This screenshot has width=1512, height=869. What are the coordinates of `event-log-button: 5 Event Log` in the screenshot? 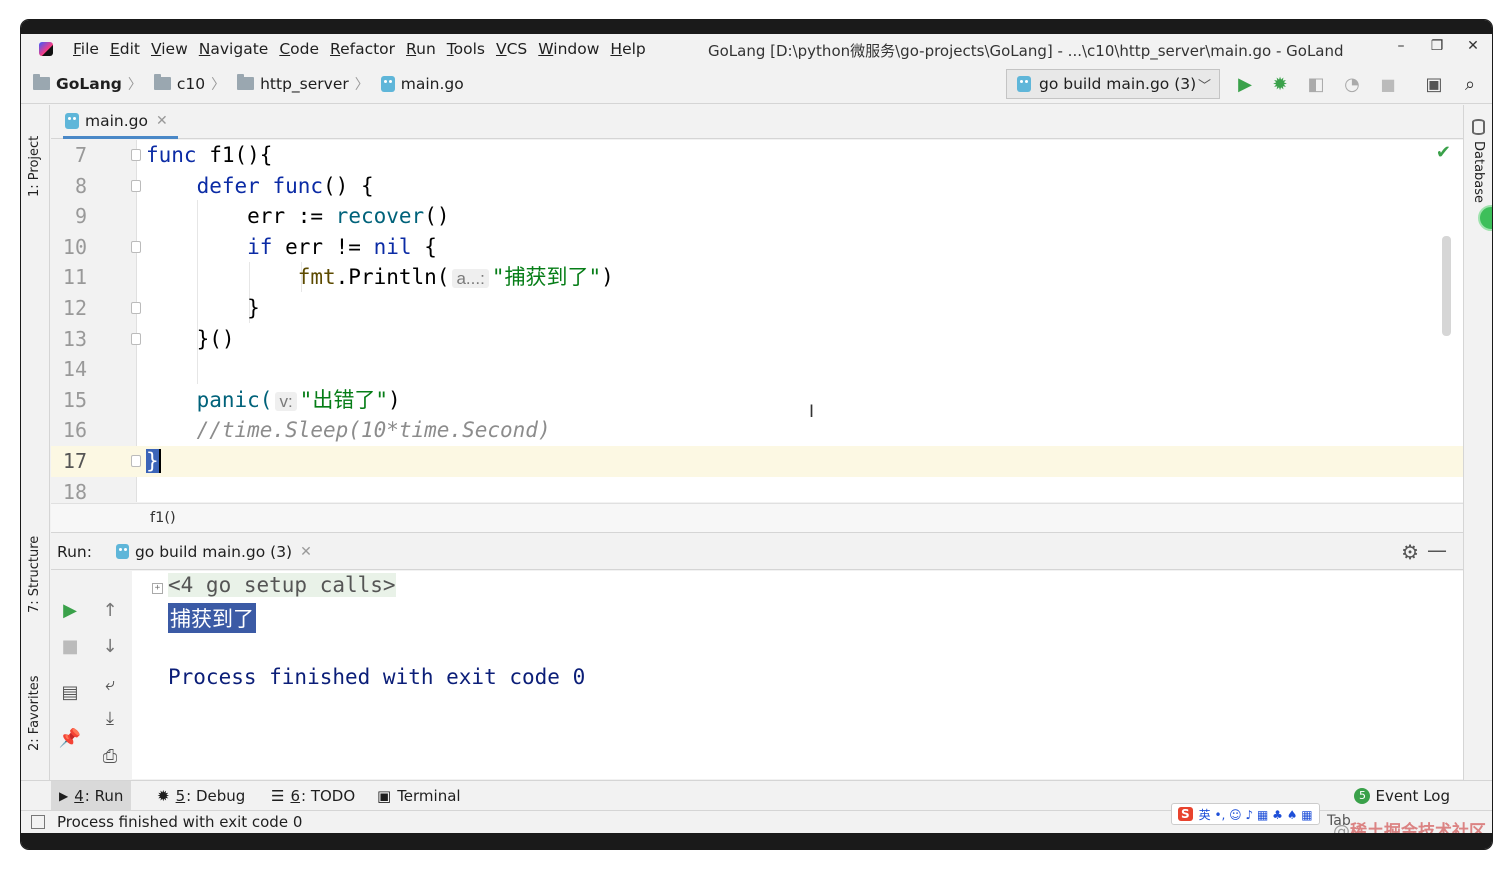 It's located at (1402, 796).